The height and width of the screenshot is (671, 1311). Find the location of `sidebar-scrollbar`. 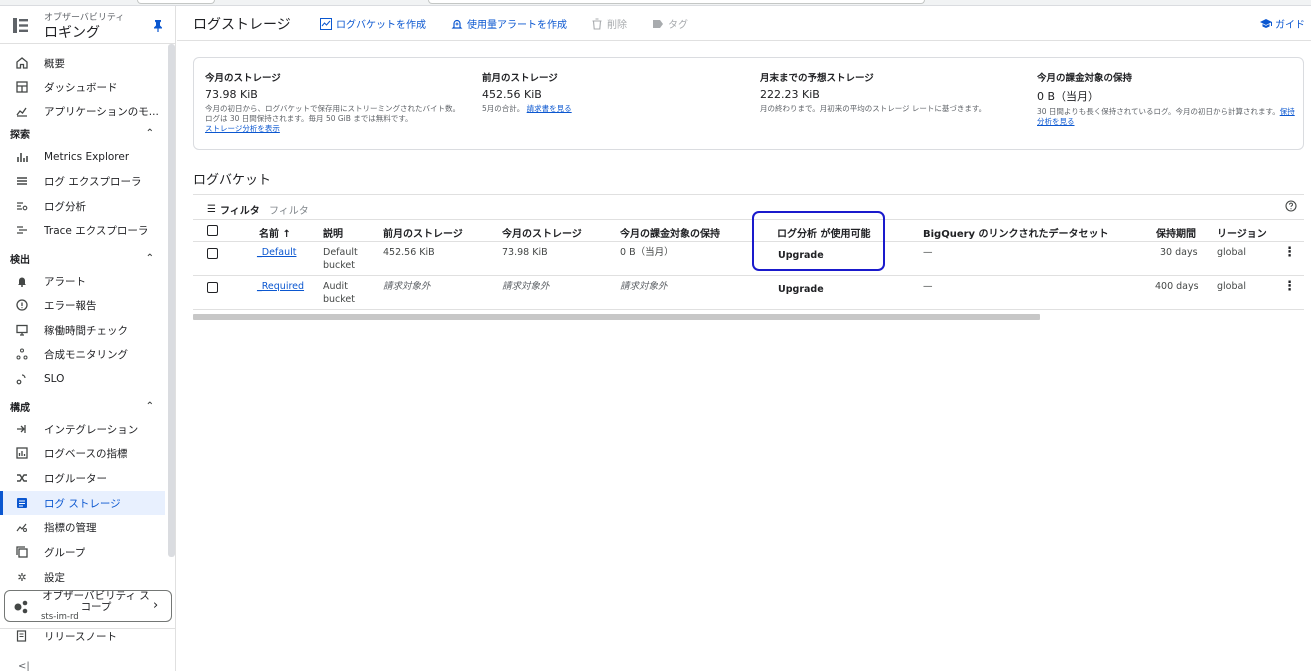

sidebar-scrollbar is located at coordinates (171, 300).